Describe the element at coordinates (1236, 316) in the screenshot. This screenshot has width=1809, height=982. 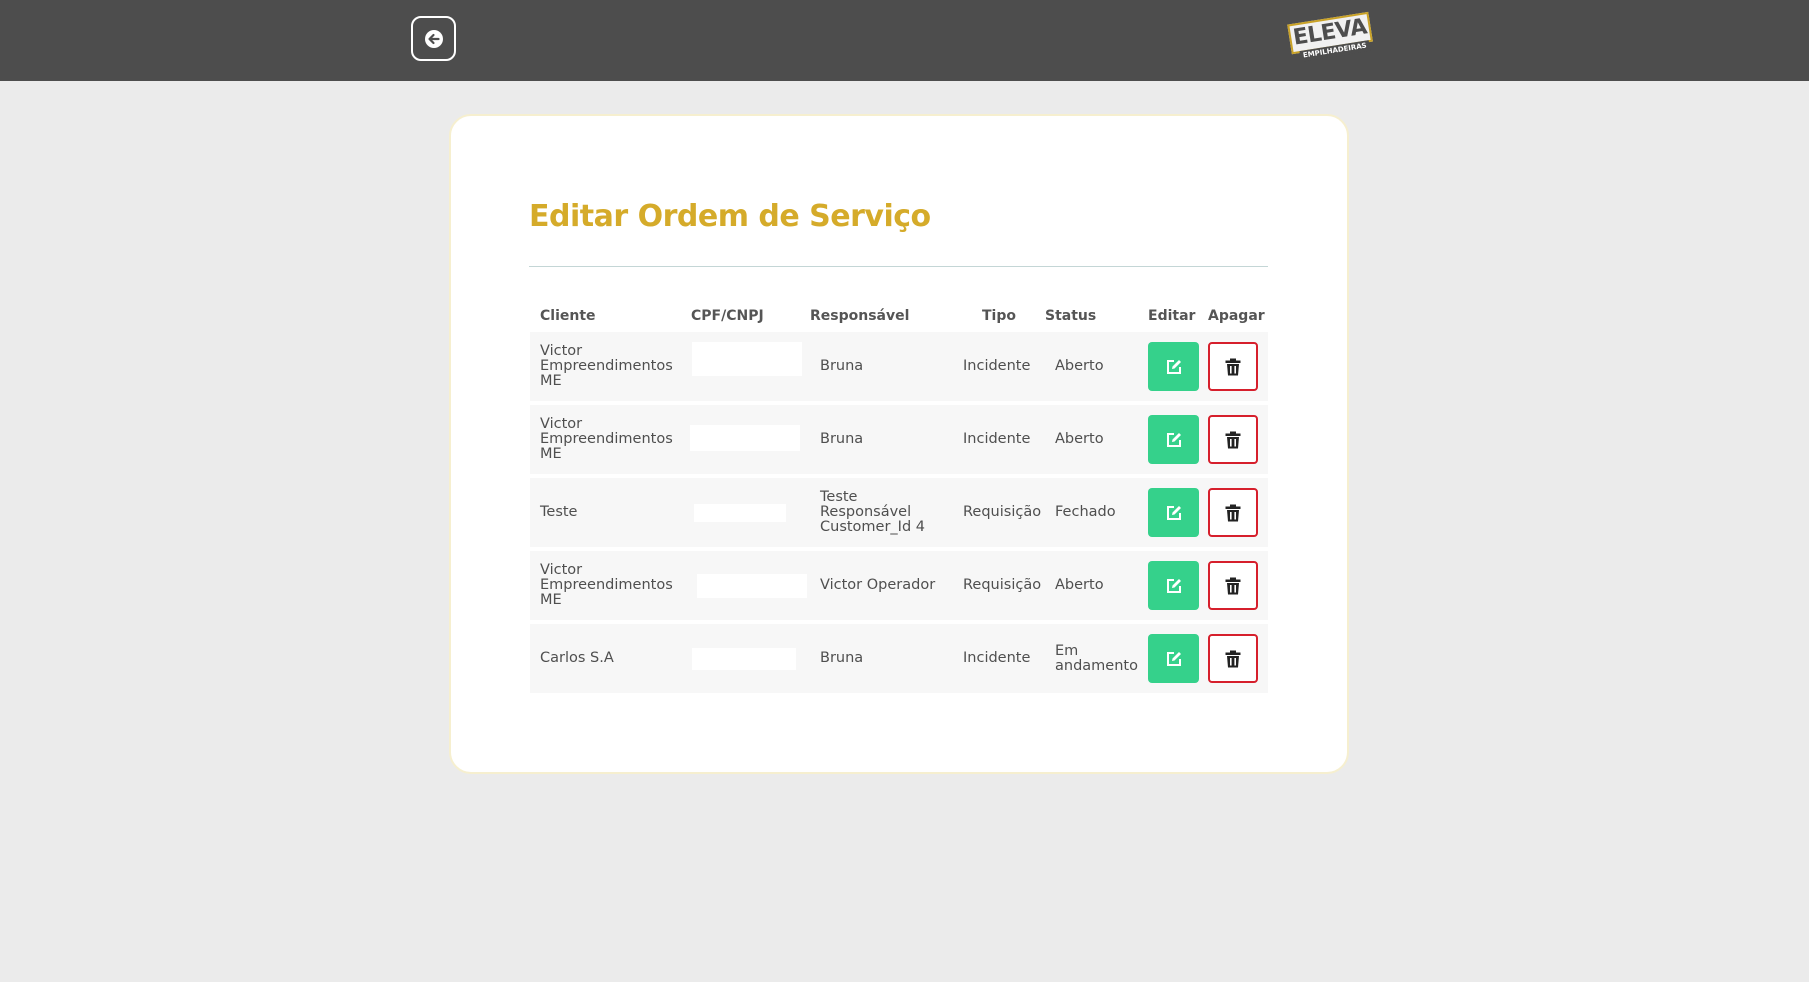
I see `column-header-apagar: Apagar` at that location.